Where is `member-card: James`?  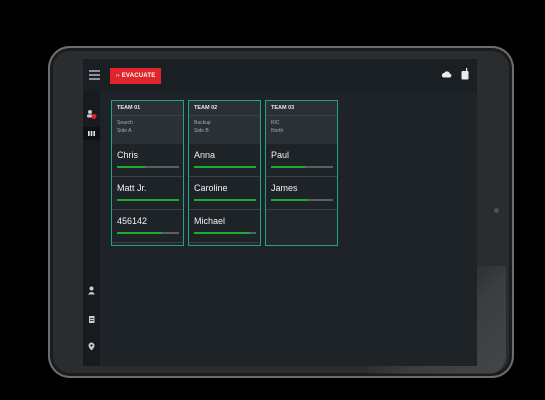
member-card: James is located at coordinates (301, 193).